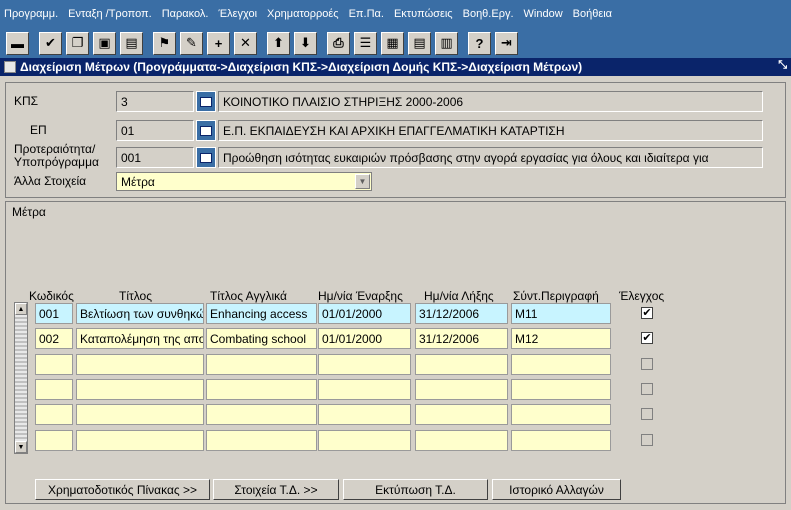 The height and width of the screenshot is (510, 791). I want to click on scroll-down-icon: ▼, so click(21, 447).